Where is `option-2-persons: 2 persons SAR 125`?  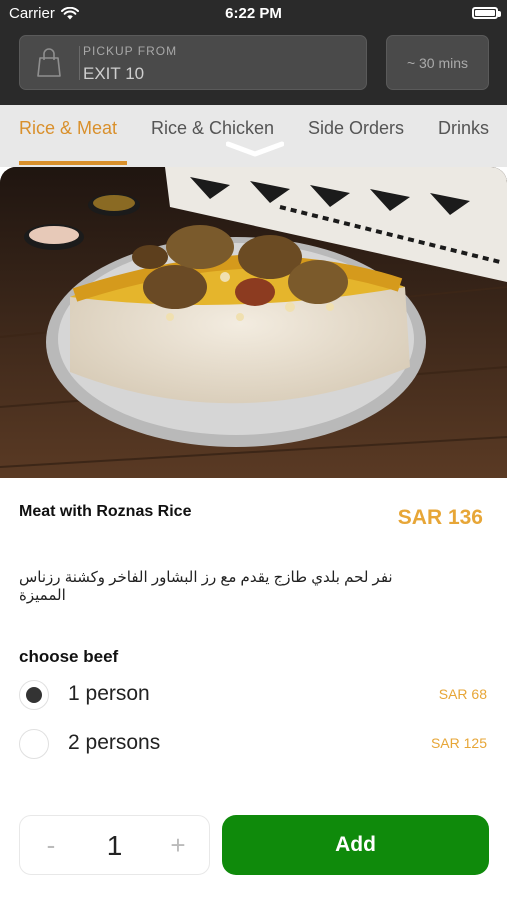
option-2-persons: 2 persons SAR 125 is located at coordinates (253, 745).